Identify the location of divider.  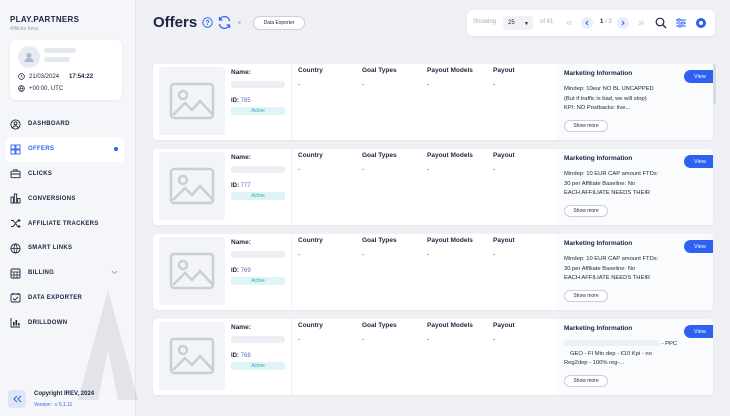
(291, 272).